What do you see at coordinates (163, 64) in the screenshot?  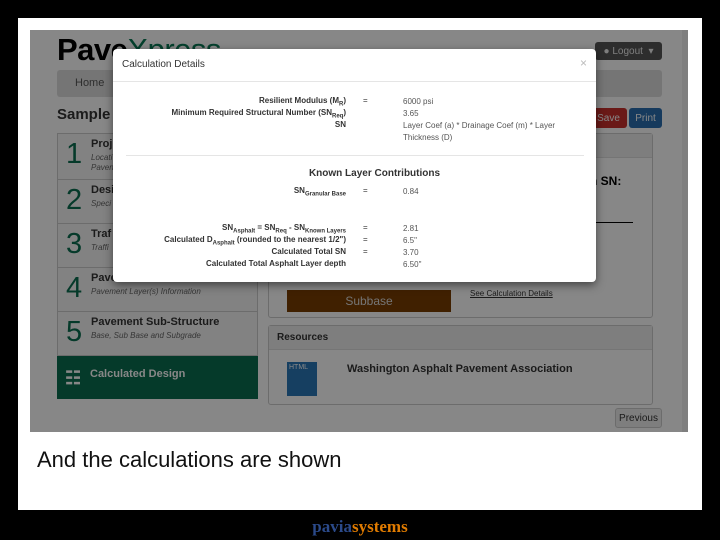 I see `modal-title: Calculation Details` at bounding box center [163, 64].